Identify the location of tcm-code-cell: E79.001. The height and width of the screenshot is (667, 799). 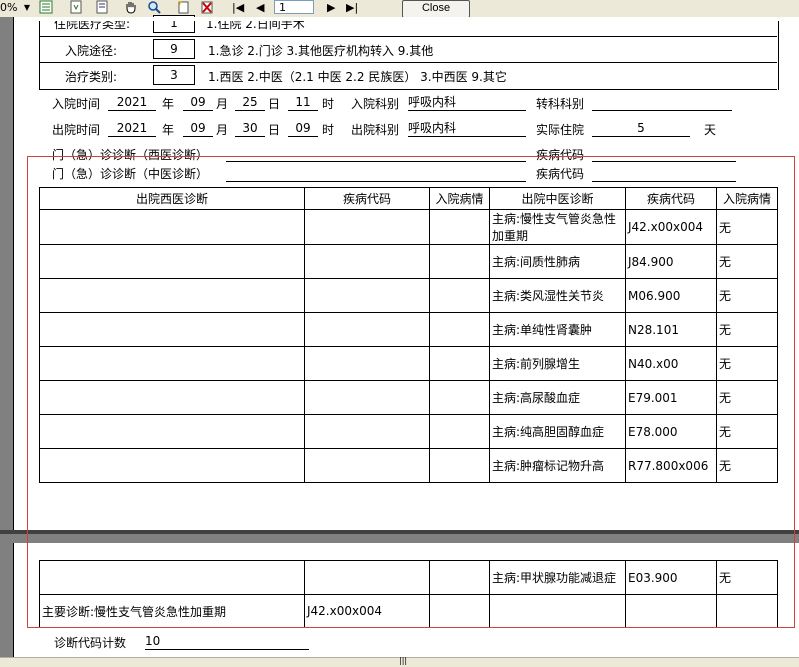
(671, 397).